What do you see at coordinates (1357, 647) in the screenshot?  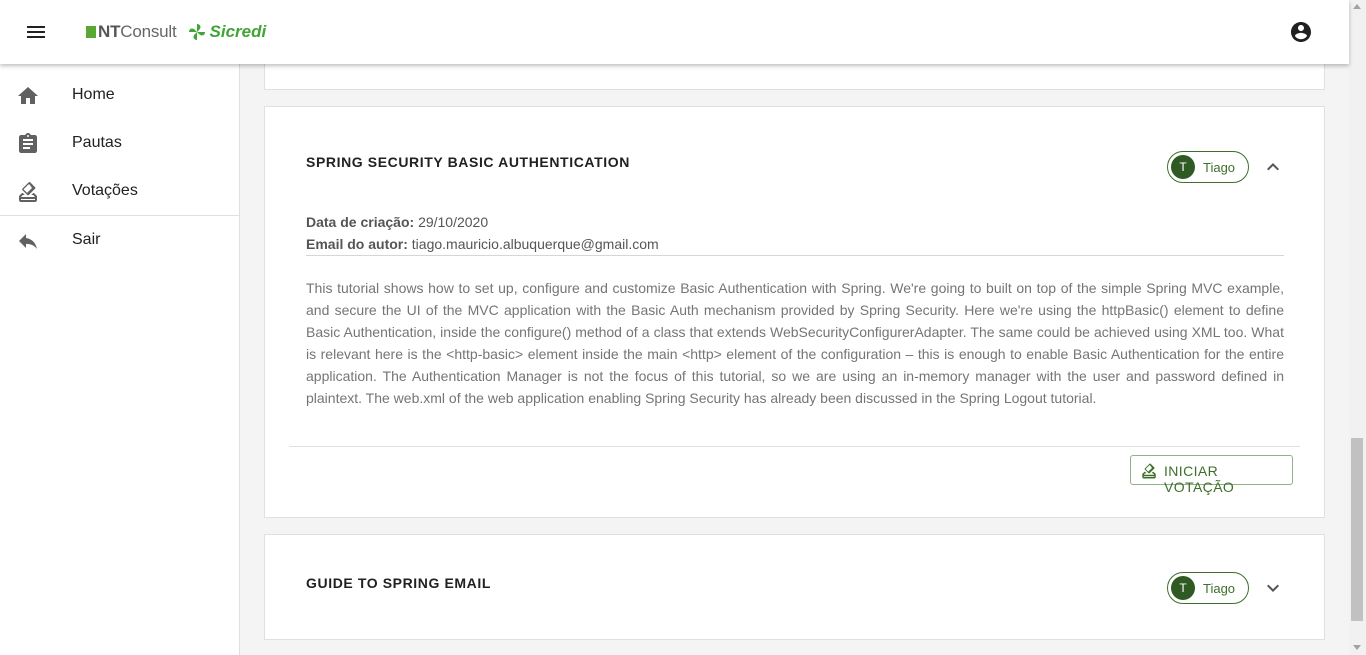 I see `scroll-down-arrow-icon` at bounding box center [1357, 647].